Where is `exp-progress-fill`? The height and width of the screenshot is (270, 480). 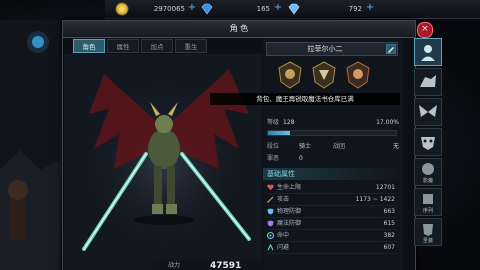
exp-progress-fill is located at coordinates (279, 133).